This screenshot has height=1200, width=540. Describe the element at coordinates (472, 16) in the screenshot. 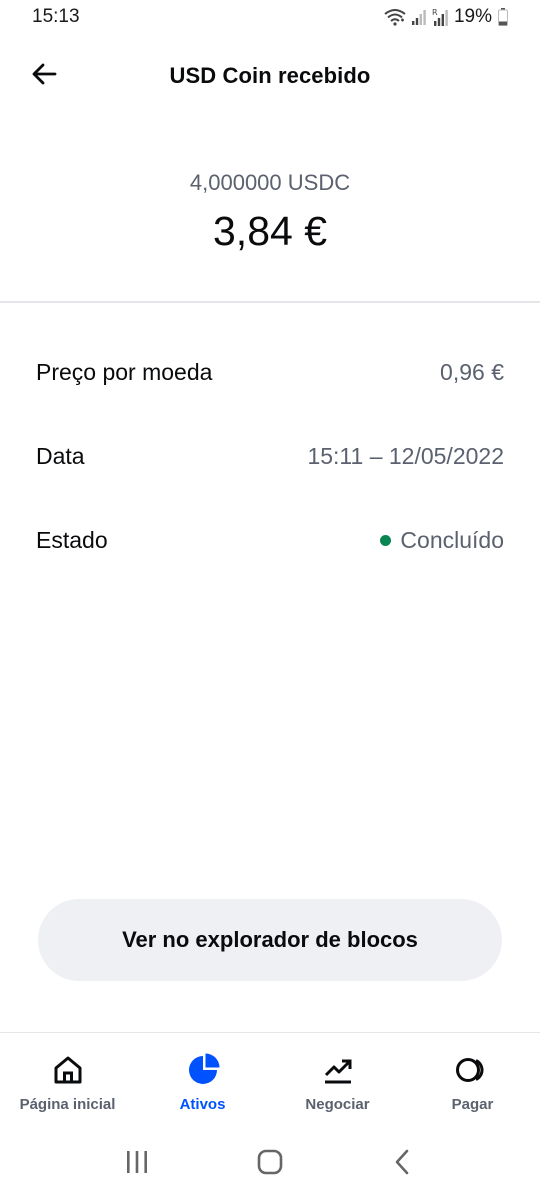

I see `battery-percentage: 19%` at that location.